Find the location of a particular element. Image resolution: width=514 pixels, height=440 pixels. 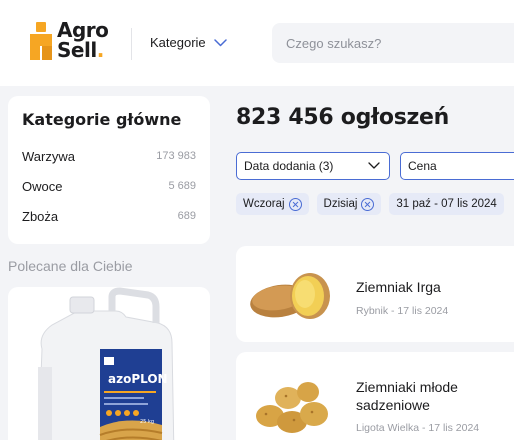

filter-chip-wczoraj: Wczoraj is located at coordinates (272, 204).